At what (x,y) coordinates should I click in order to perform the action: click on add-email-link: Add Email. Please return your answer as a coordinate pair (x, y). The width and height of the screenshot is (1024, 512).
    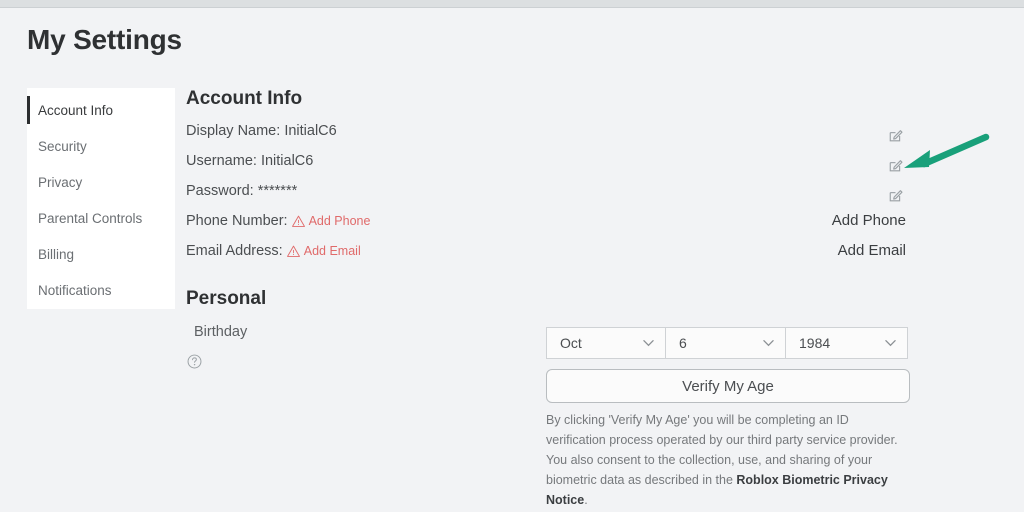
    Looking at the image, I should click on (323, 251).